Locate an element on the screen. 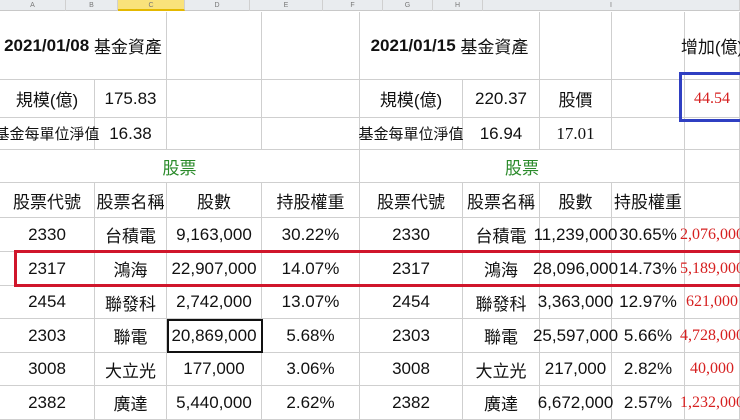  shares-diff: 621,000 is located at coordinates (712, 302).